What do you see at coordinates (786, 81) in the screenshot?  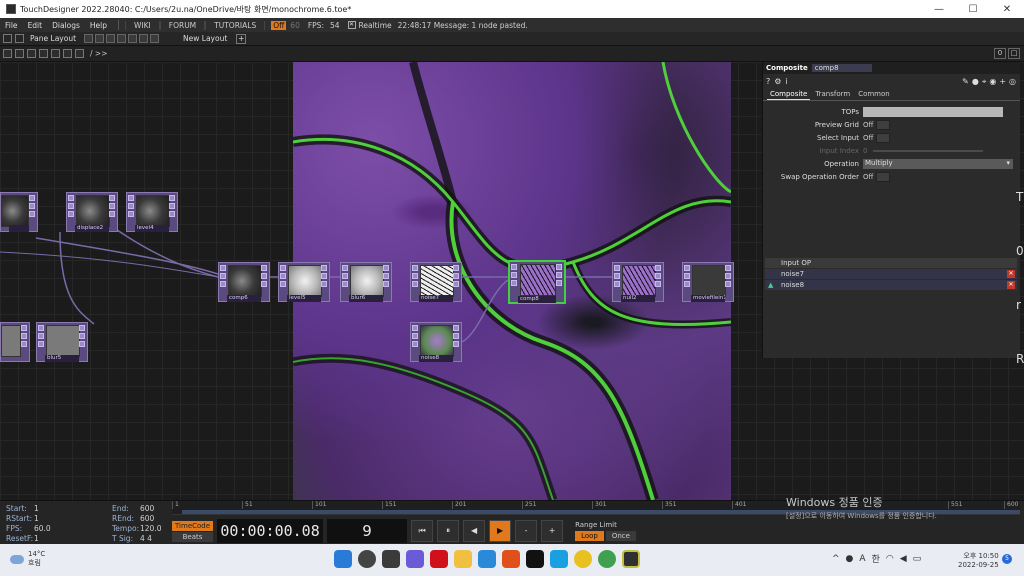 I see `info-icon: i` at bounding box center [786, 81].